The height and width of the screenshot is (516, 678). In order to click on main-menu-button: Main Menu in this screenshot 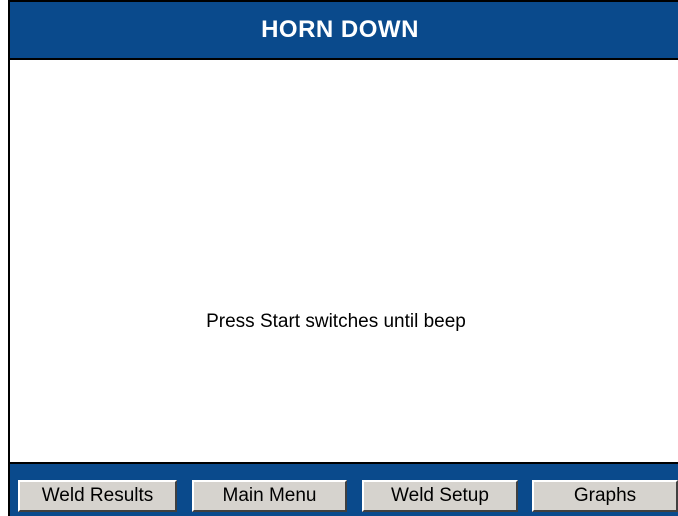, I will do `click(269, 496)`.